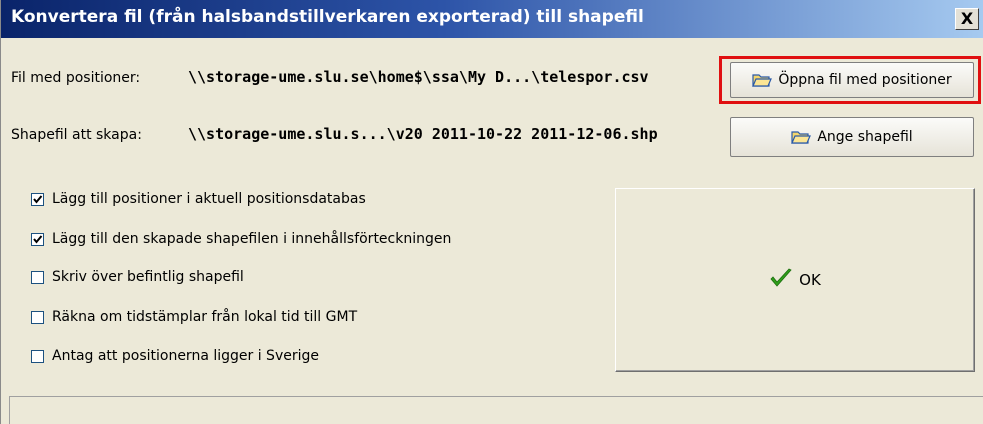 The width and height of the screenshot is (983, 424). Describe the element at coordinates (781, 280) in the screenshot. I see `checkmark-icon` at that location.